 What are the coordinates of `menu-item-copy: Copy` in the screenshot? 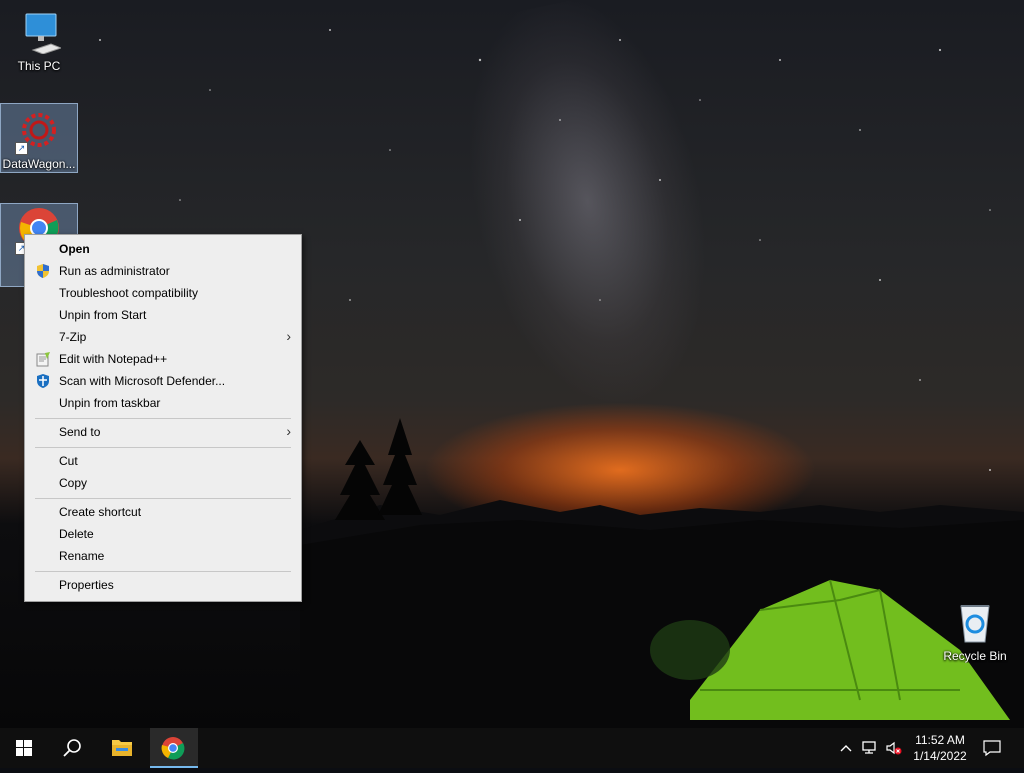 It's located at (163, 483).